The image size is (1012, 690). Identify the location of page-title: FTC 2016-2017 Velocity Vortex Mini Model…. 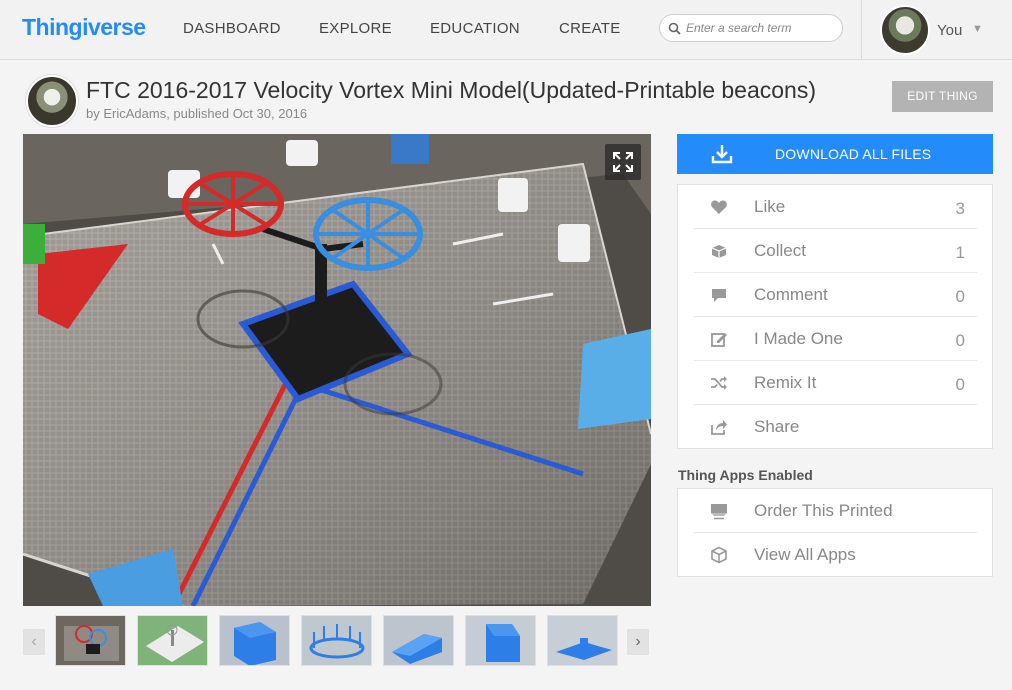
(451, 90).